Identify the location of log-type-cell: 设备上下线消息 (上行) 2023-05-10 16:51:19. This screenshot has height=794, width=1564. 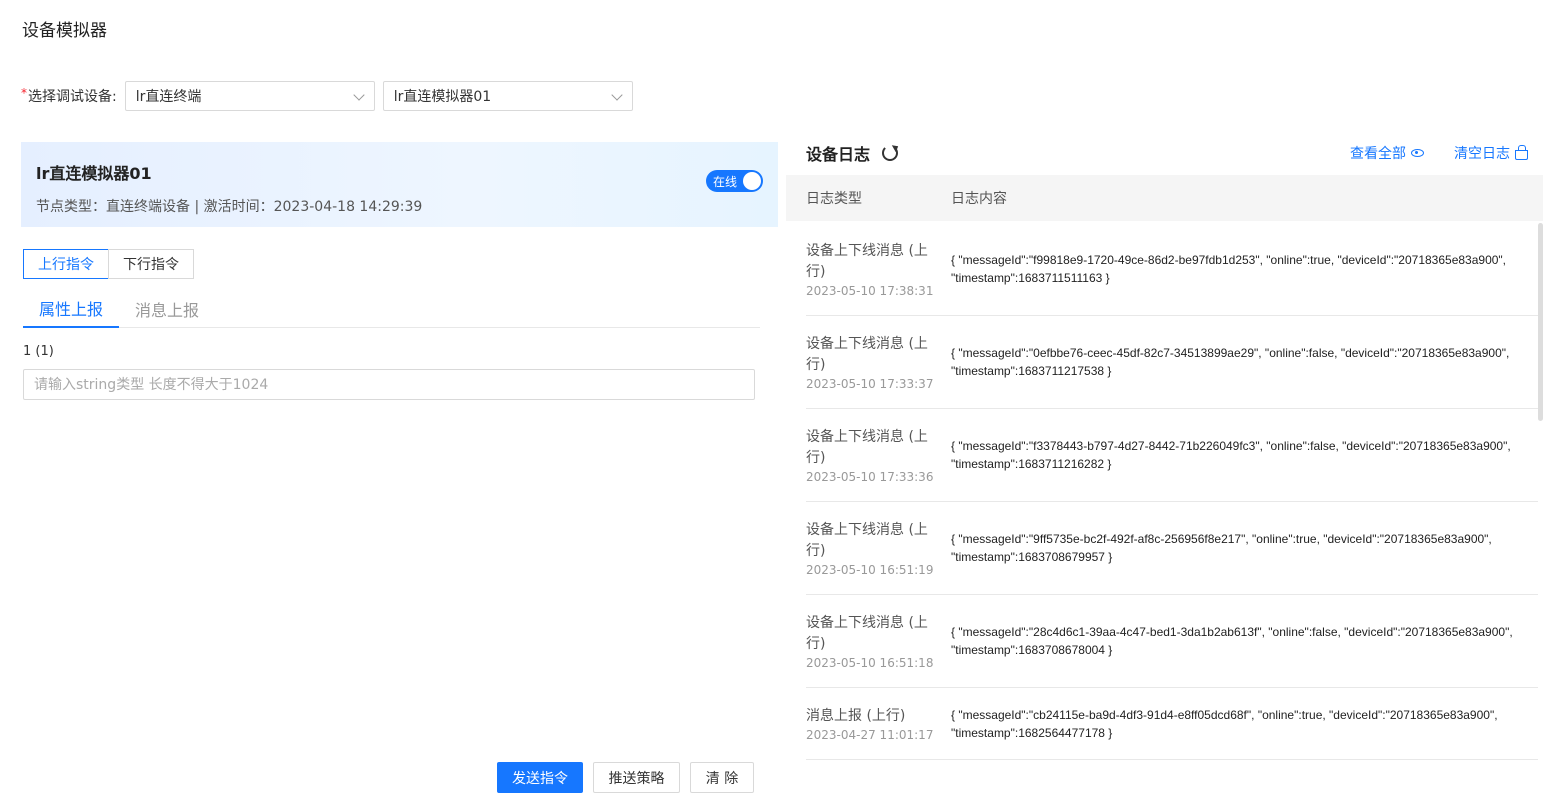
(878, 548).